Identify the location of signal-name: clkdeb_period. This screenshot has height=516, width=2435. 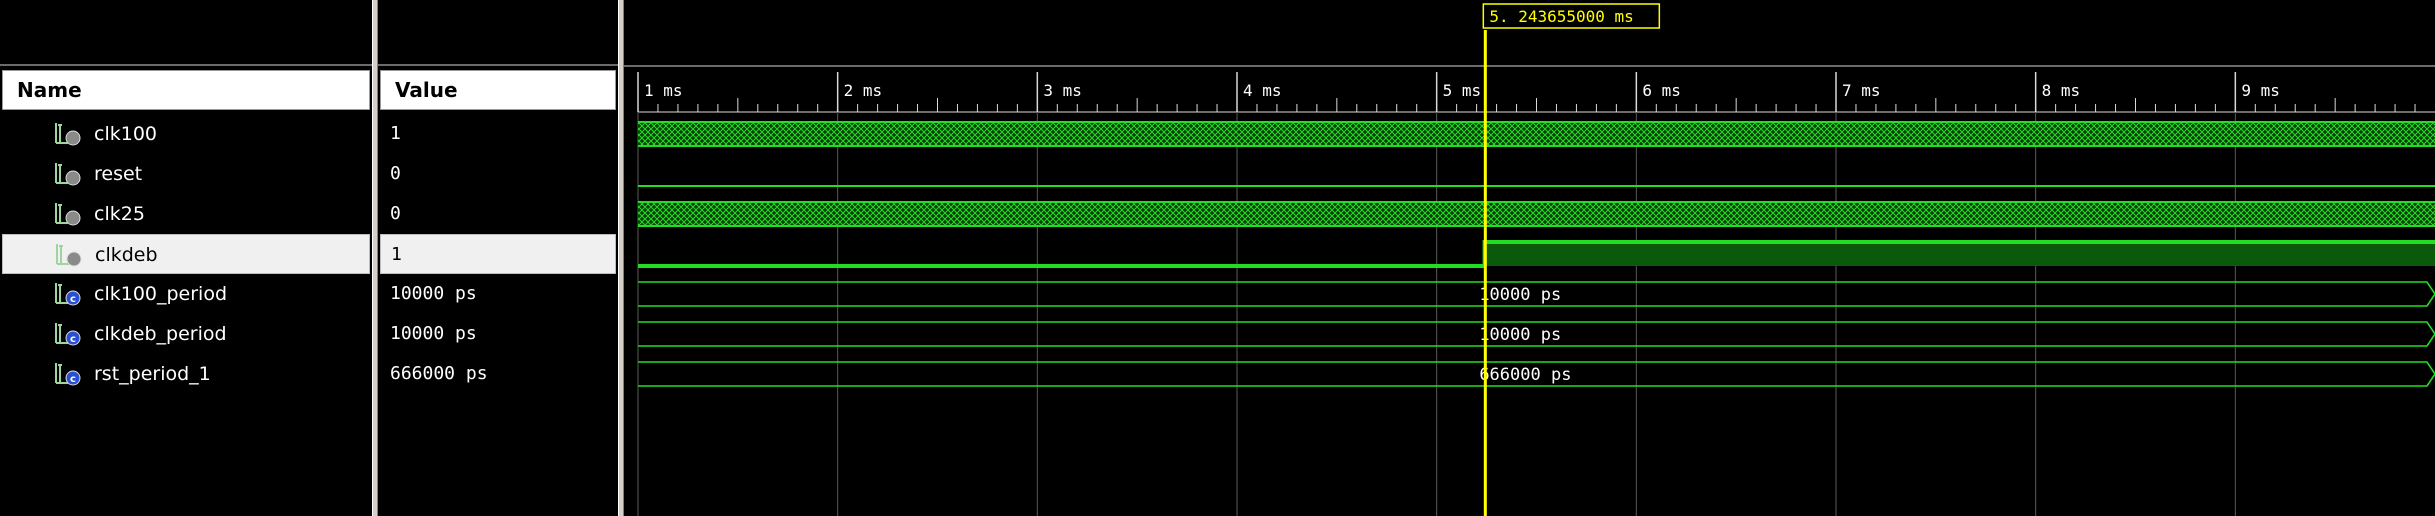
(160, 334).